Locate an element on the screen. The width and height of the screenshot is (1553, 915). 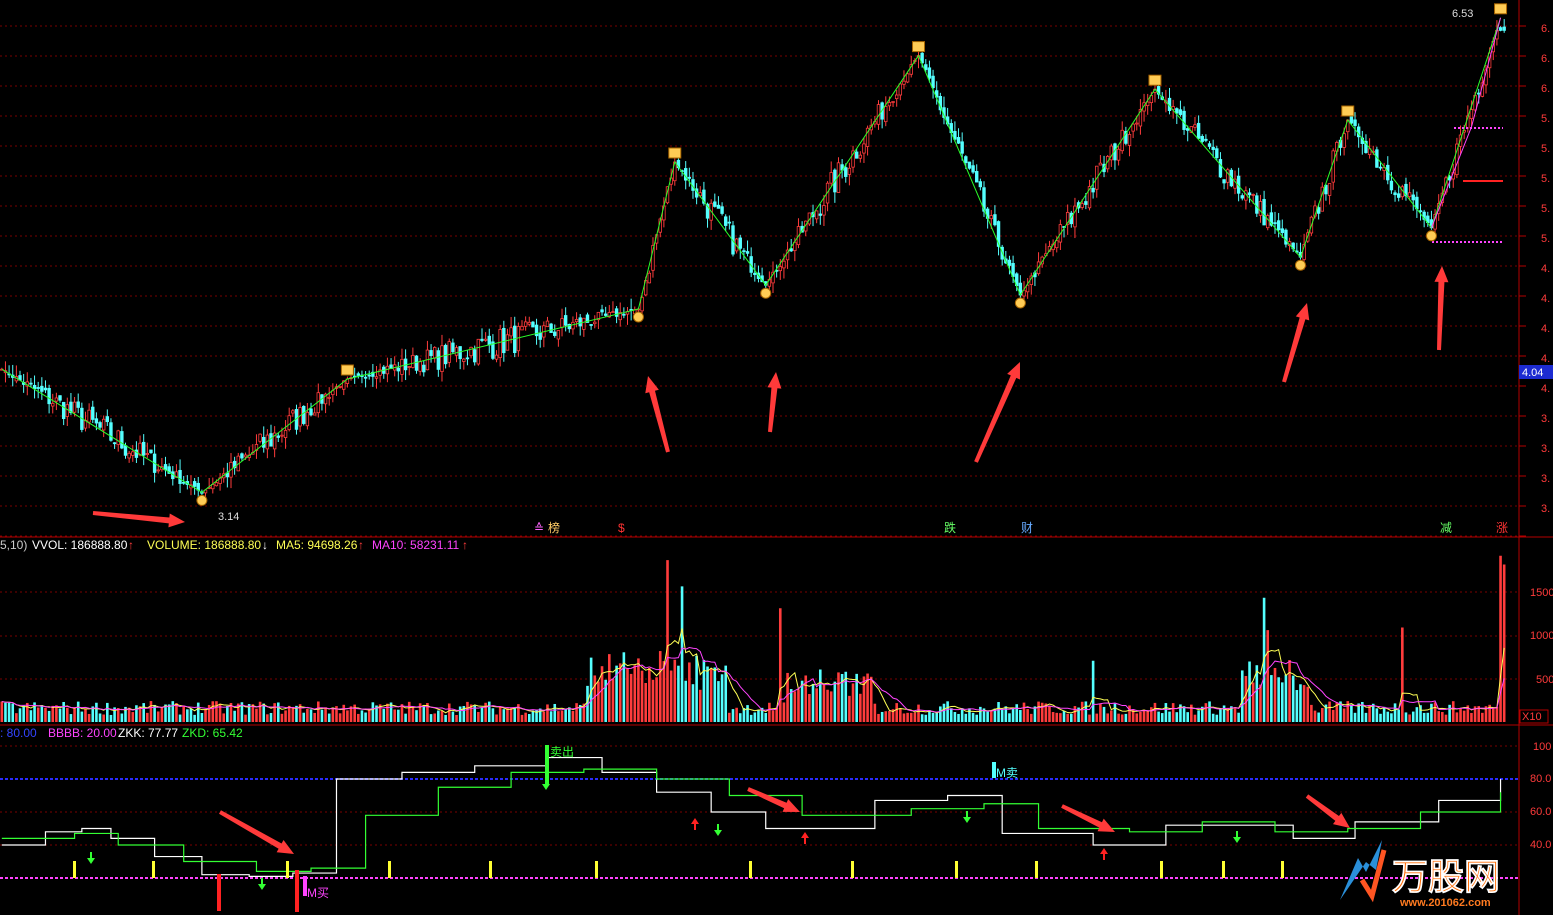
kdj-signal-tick is located at coordinates (490, 869).